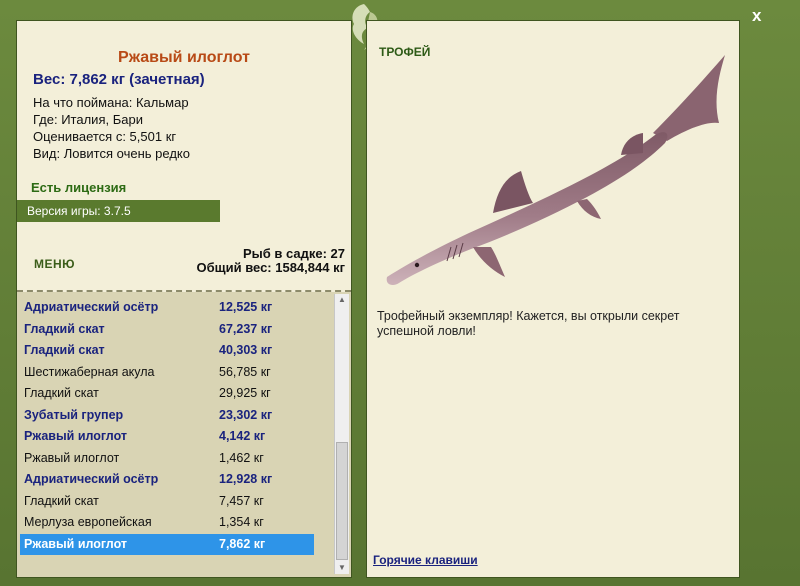 The width and height of the screenshot is (800, 586). Describe the element at coordinates (341, 434) in the screenshot. I see `scrollbar: ▲ ▼` at that location.